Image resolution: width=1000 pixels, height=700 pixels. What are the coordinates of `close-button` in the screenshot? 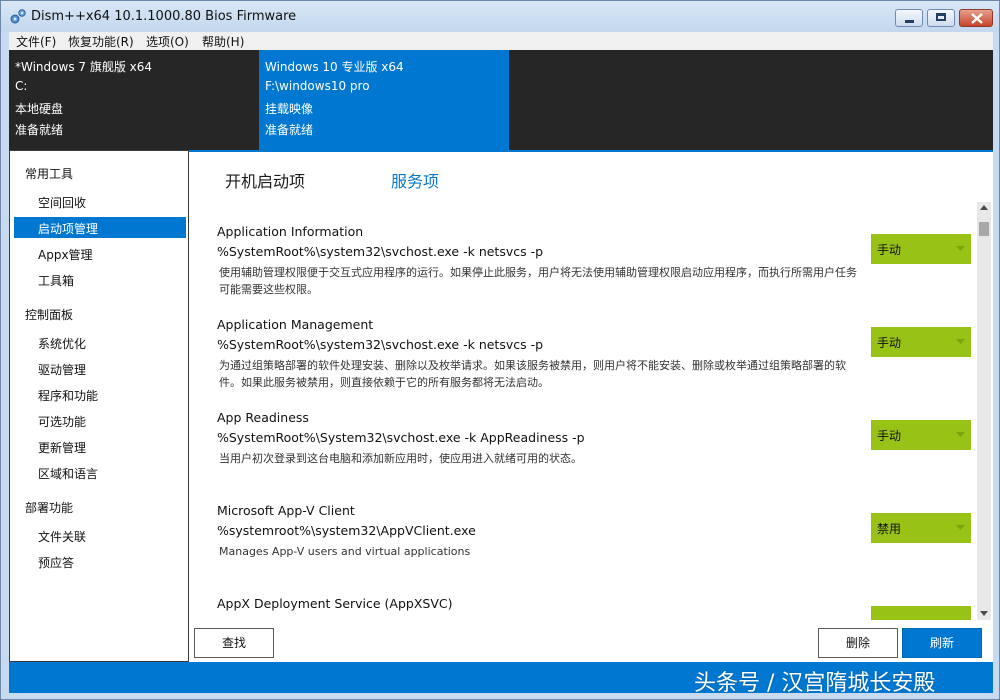 It's located at (976, 18).